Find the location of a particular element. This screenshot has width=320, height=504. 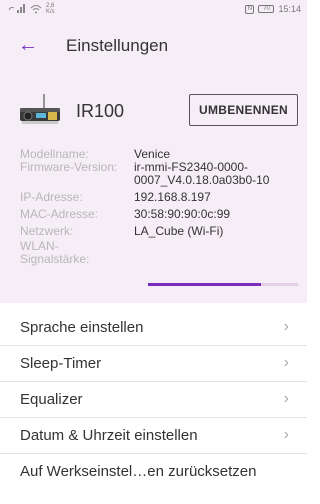

menu-item-equalizer: Equalizer › is located at coordinates (153, 400).